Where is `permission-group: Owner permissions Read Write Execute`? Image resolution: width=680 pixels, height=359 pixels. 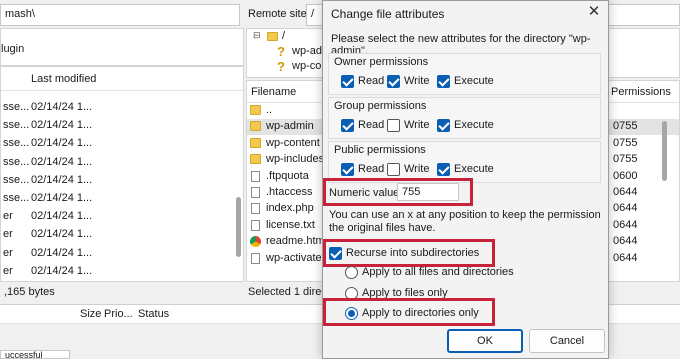
permission-group: Owner permissions Read Write Execute is located at coordinates (464, 74).